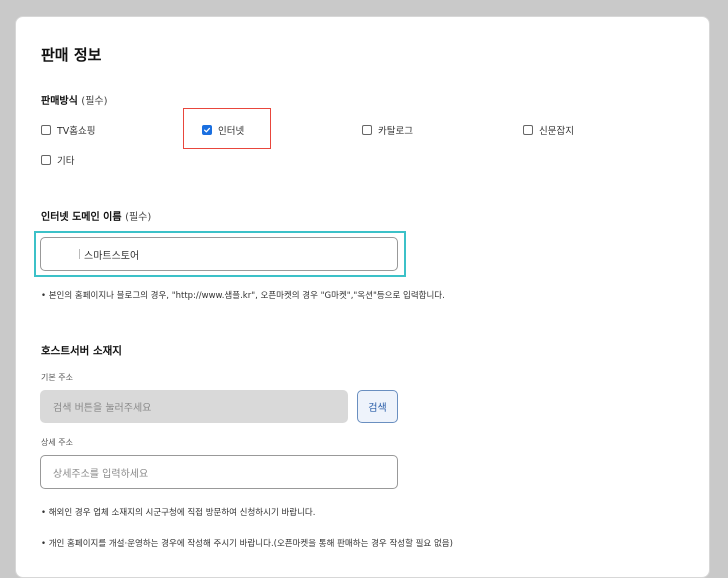 Image resolution: width=728 pixels, height=578 pixels. I want to click on basic-address-input: 검색 버튼을 눌러주세요, so click(194, 406).